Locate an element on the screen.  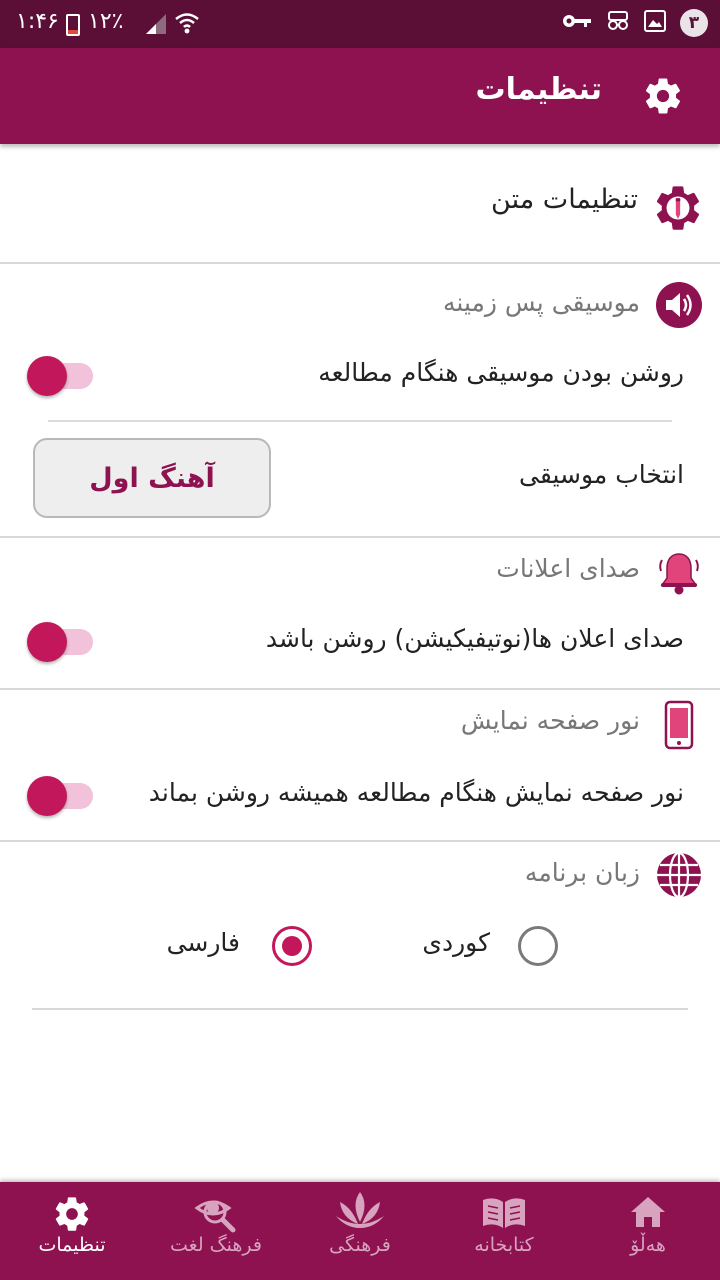
page-title: تنظیمات is located at coordinates (538, 89).